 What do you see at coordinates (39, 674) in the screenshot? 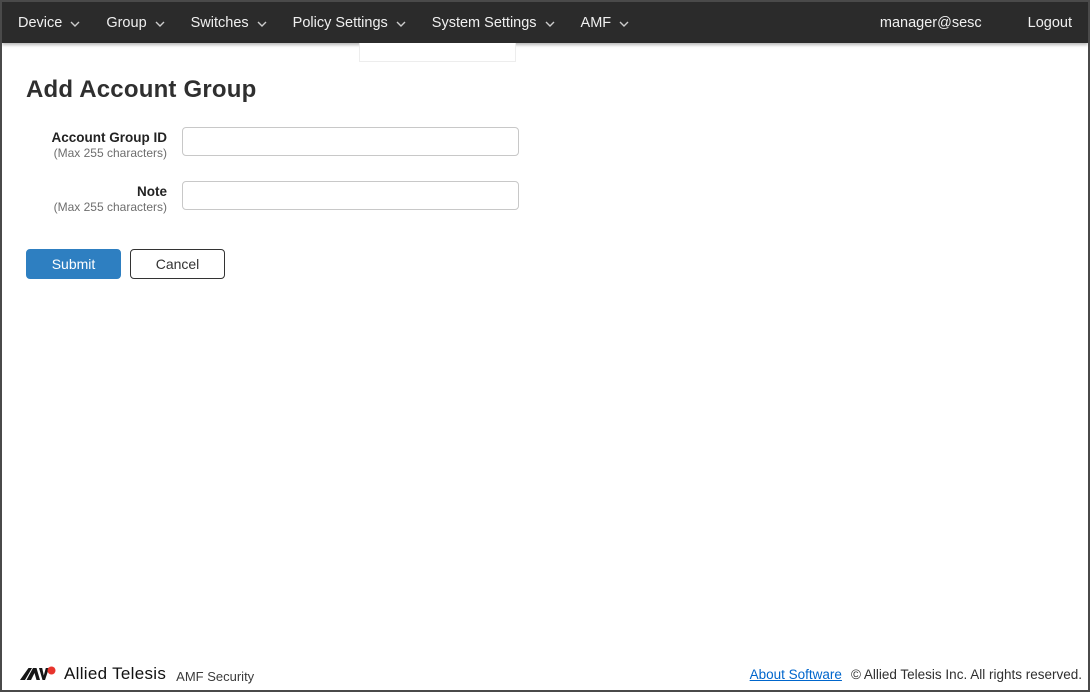
I see `allied-telesis-logo-icon` at bounding box center [39, 674].